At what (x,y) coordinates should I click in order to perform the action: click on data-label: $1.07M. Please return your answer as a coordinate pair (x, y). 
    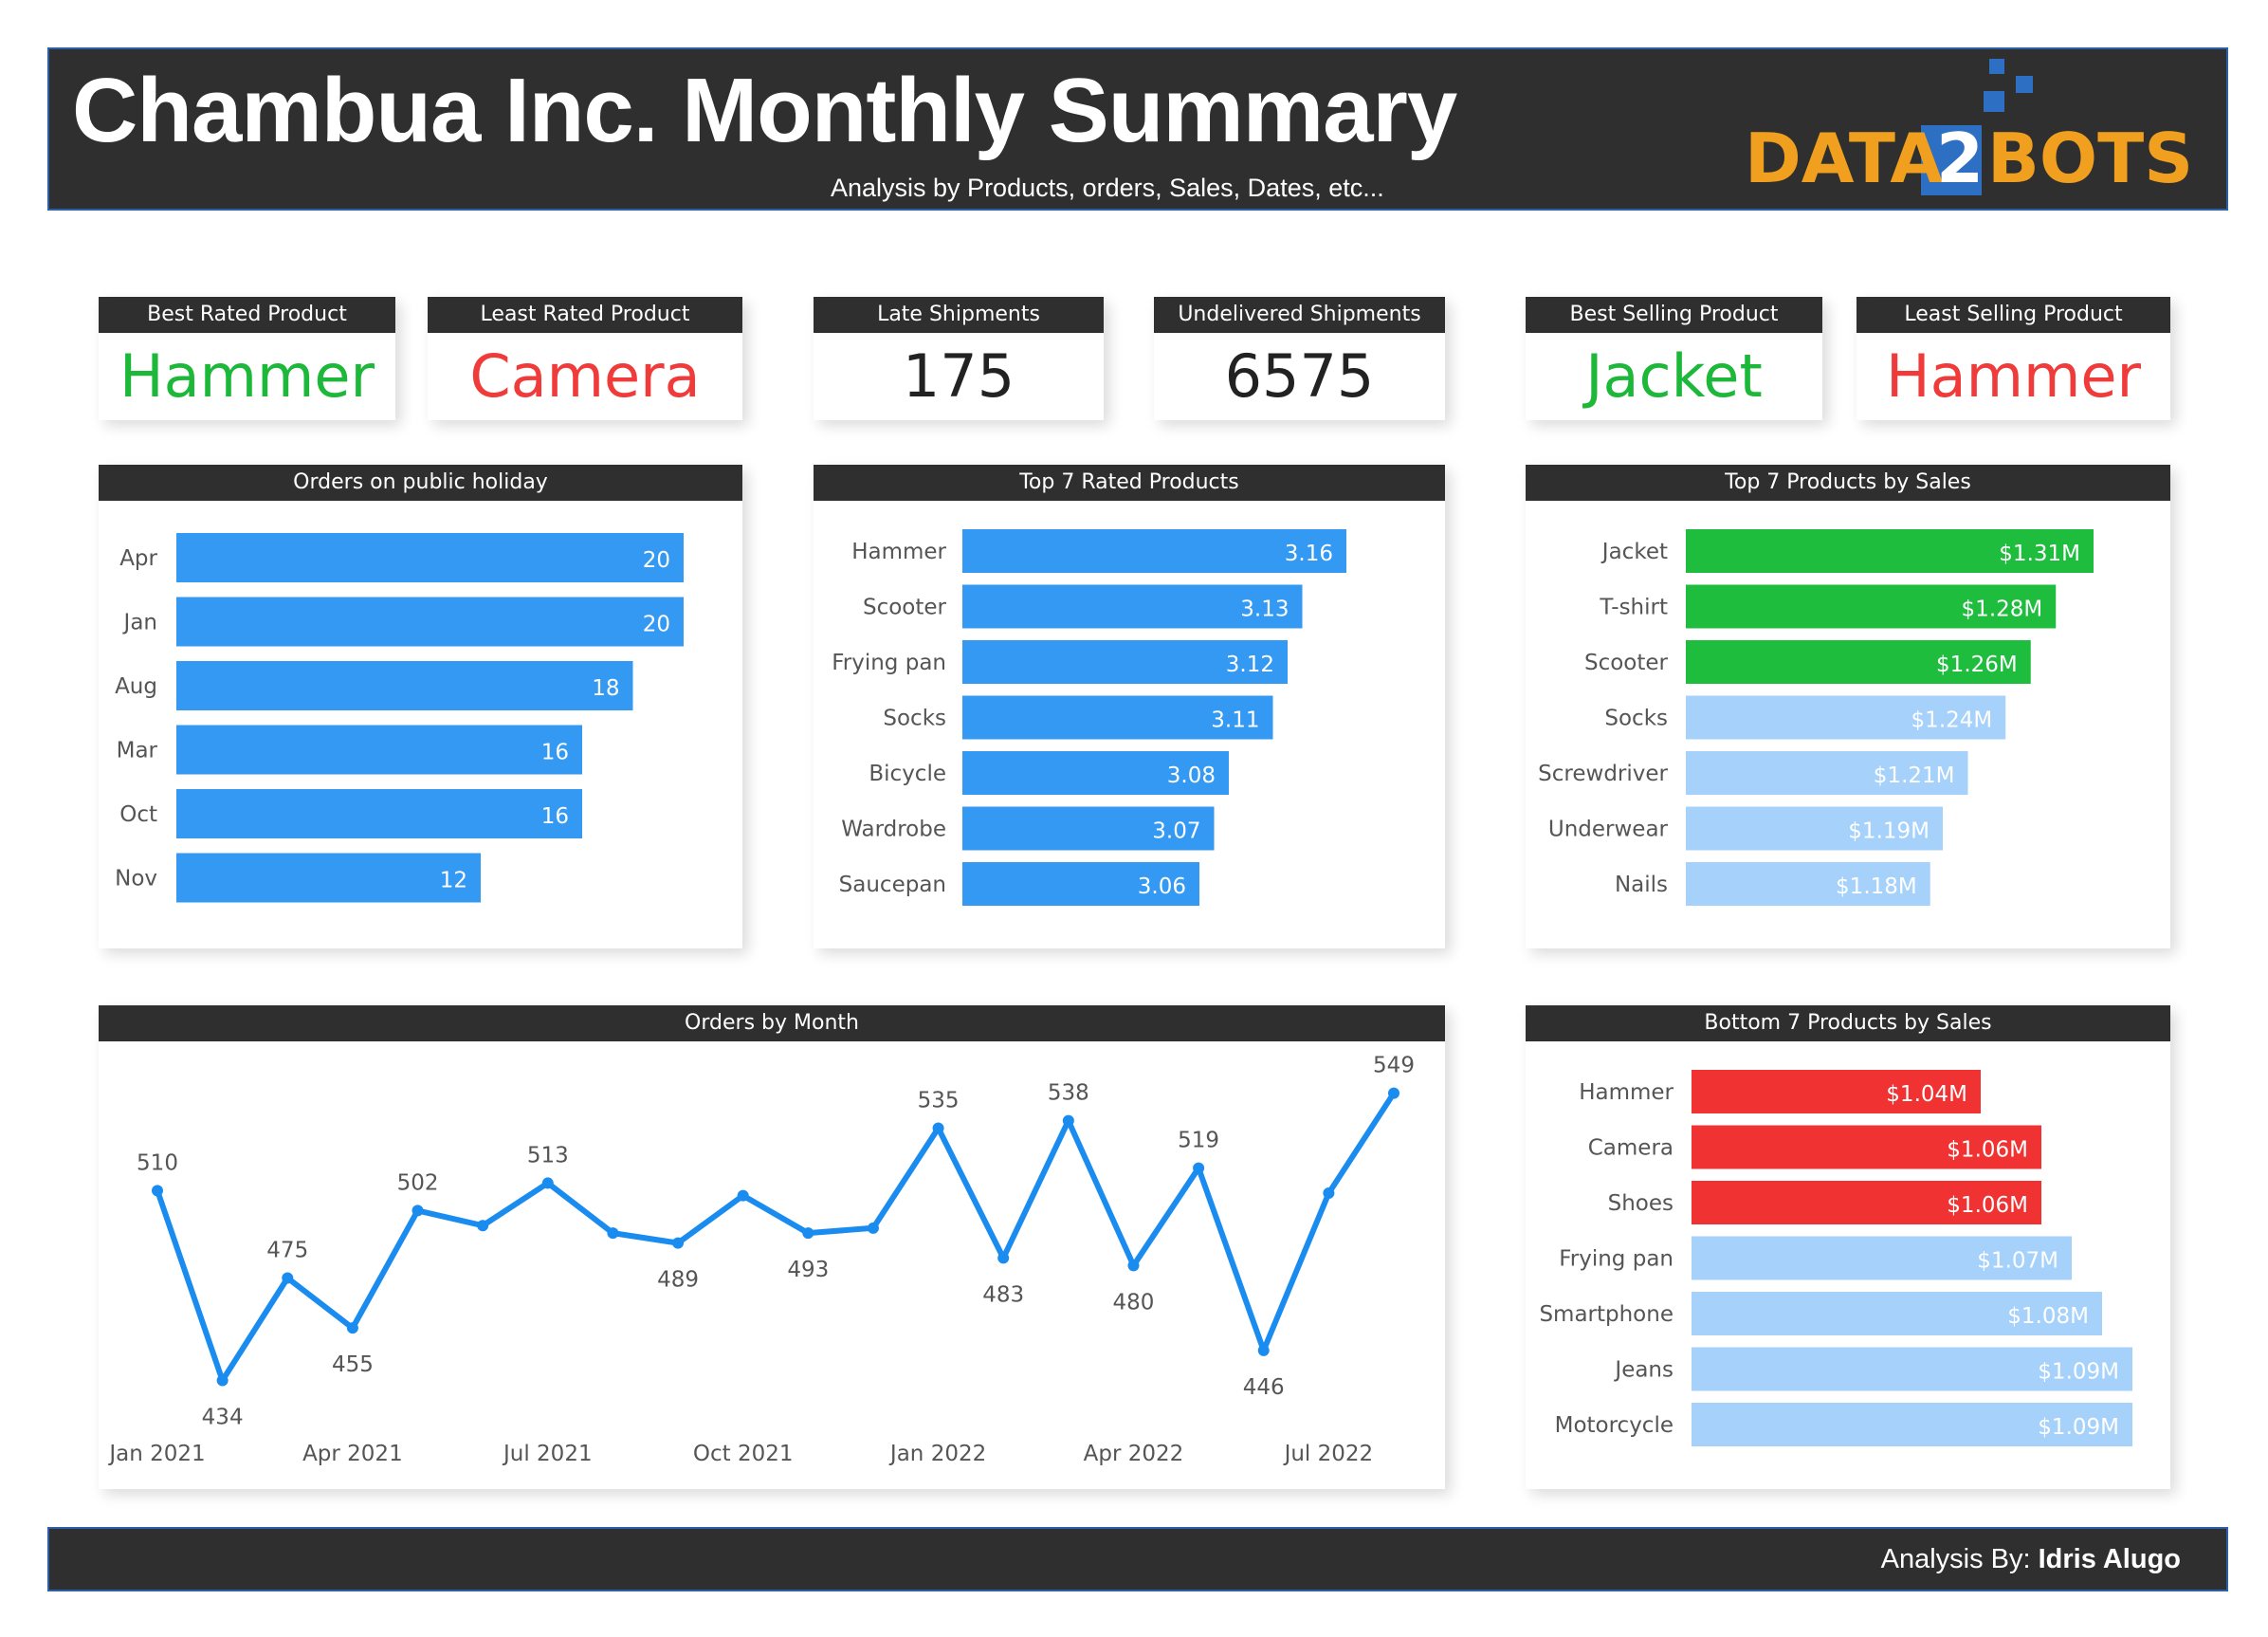
    Looking at the image, I should click on (2018, 1262).